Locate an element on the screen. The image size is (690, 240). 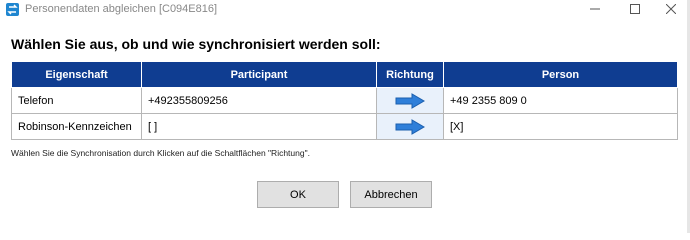
table-row: Telefon +492355809256 +49 2355 809 0 is located at coordinates (344, 100).